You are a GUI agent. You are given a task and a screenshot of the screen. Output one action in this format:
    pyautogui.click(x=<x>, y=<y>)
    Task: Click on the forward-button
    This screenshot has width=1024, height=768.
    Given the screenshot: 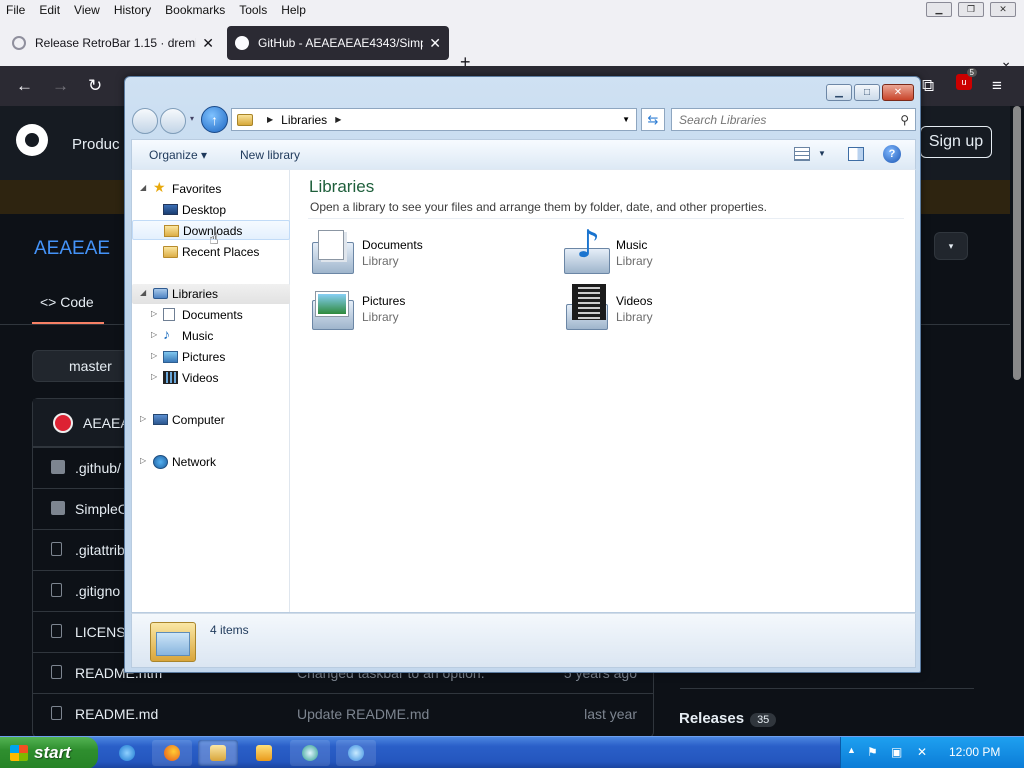 What is the action you would take?
    pyautogui.click(x=173, y=121)
    